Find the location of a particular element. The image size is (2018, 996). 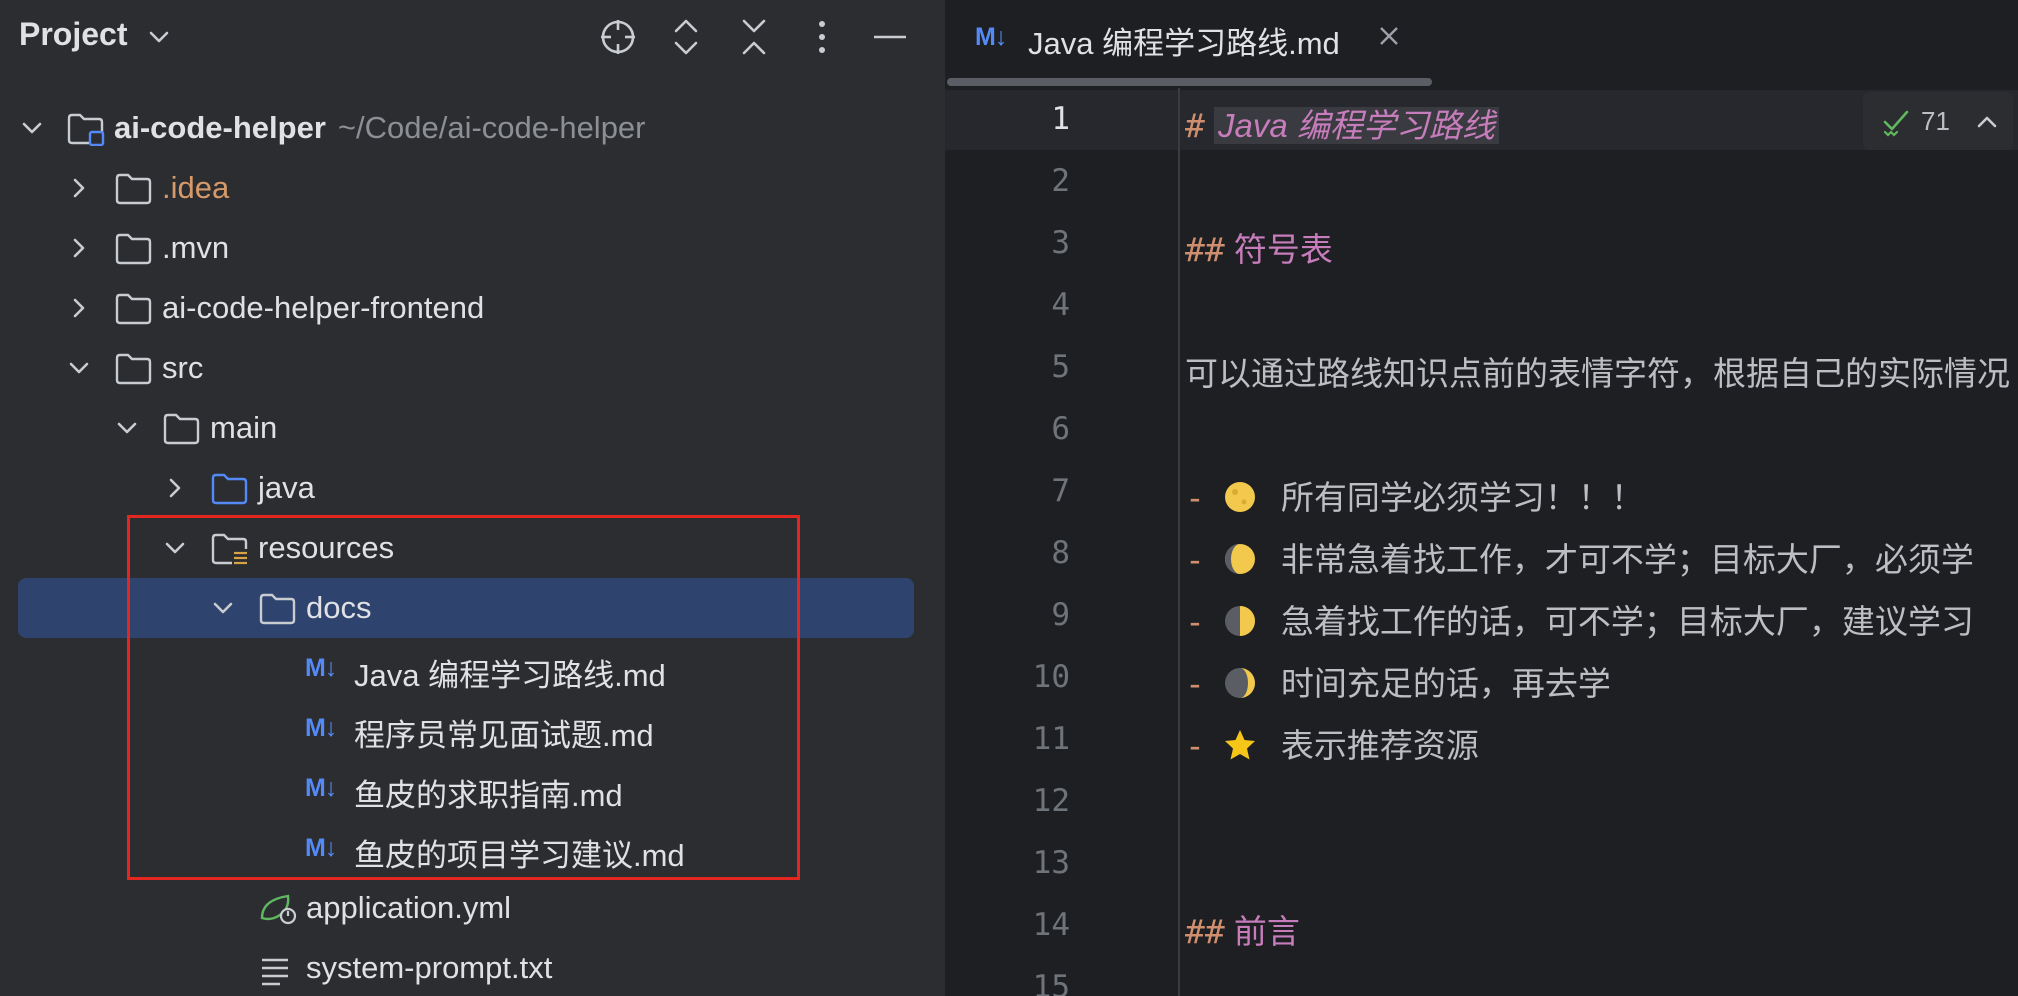

tree-label: java is located at coordinates (286, 487).